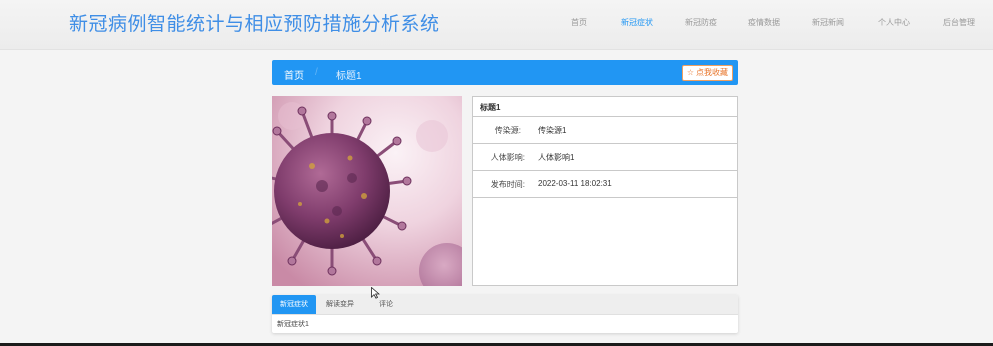 The image size is (993, 346). What do you see at coordinates (959, 22) in the screenshot?
I see `nav-item-admin: 后台管理` at bounding box center [959, 22].